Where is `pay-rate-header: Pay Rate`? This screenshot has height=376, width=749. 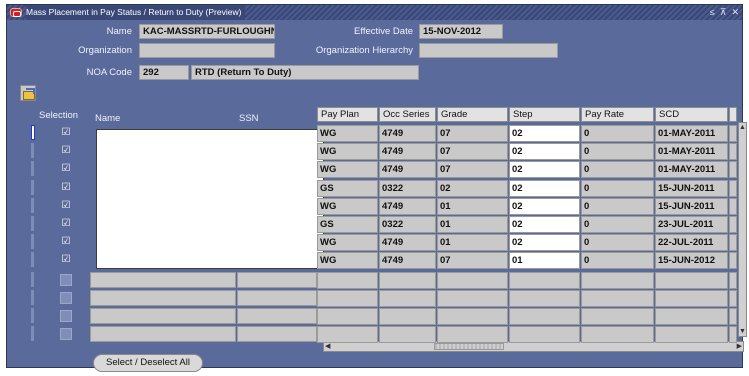
pay-rate-header: Pay Rate is located at coordinates (617, 114).